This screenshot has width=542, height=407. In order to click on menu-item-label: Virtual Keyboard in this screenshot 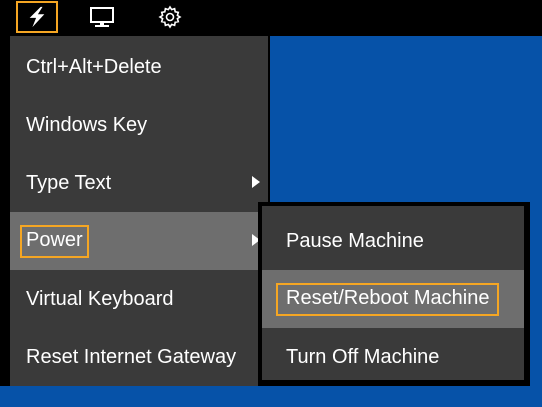, I will do `click(100, 298)`.